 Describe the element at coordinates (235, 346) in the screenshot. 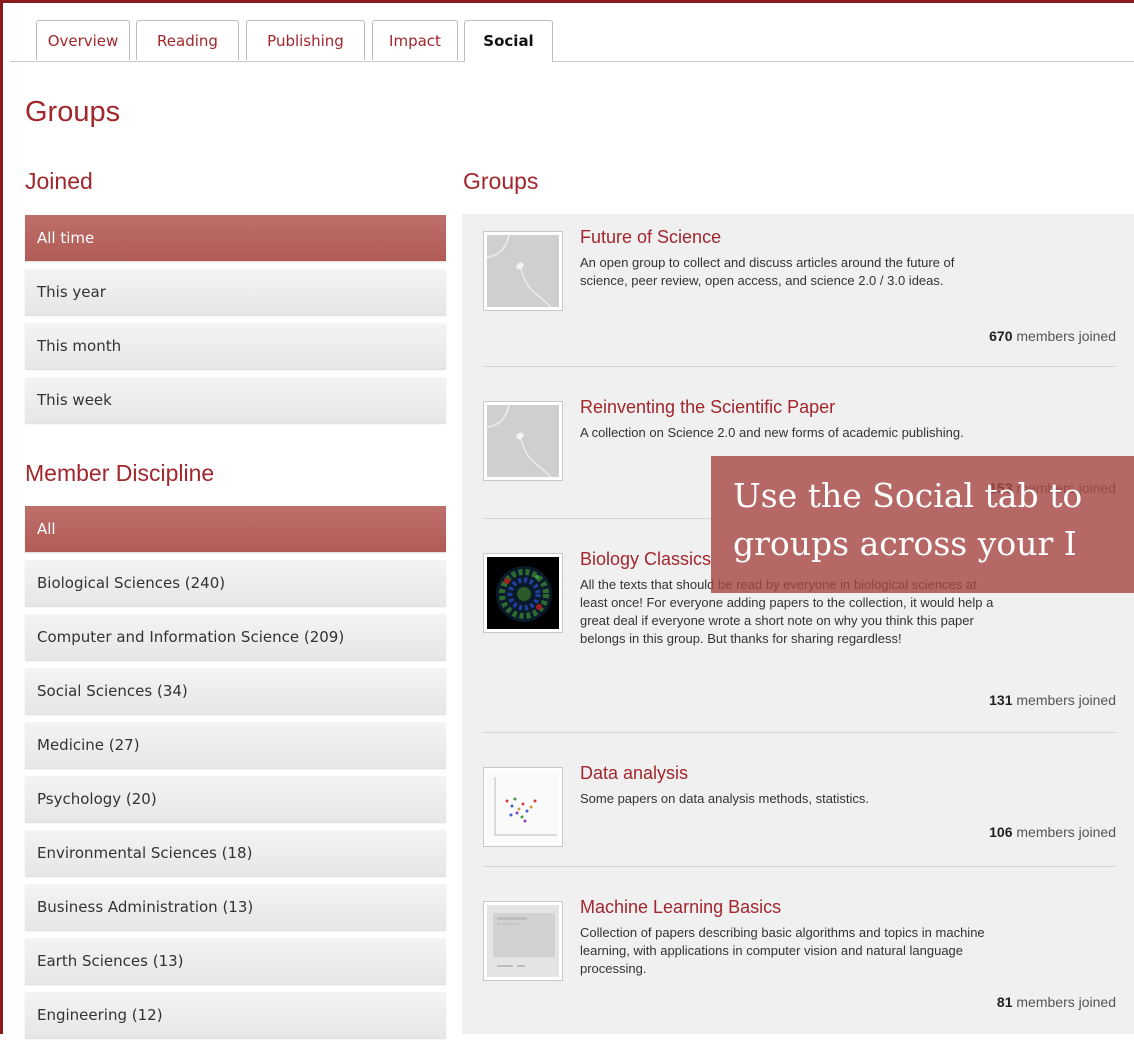

I see `joined-filter-this-month: This month` at that location.